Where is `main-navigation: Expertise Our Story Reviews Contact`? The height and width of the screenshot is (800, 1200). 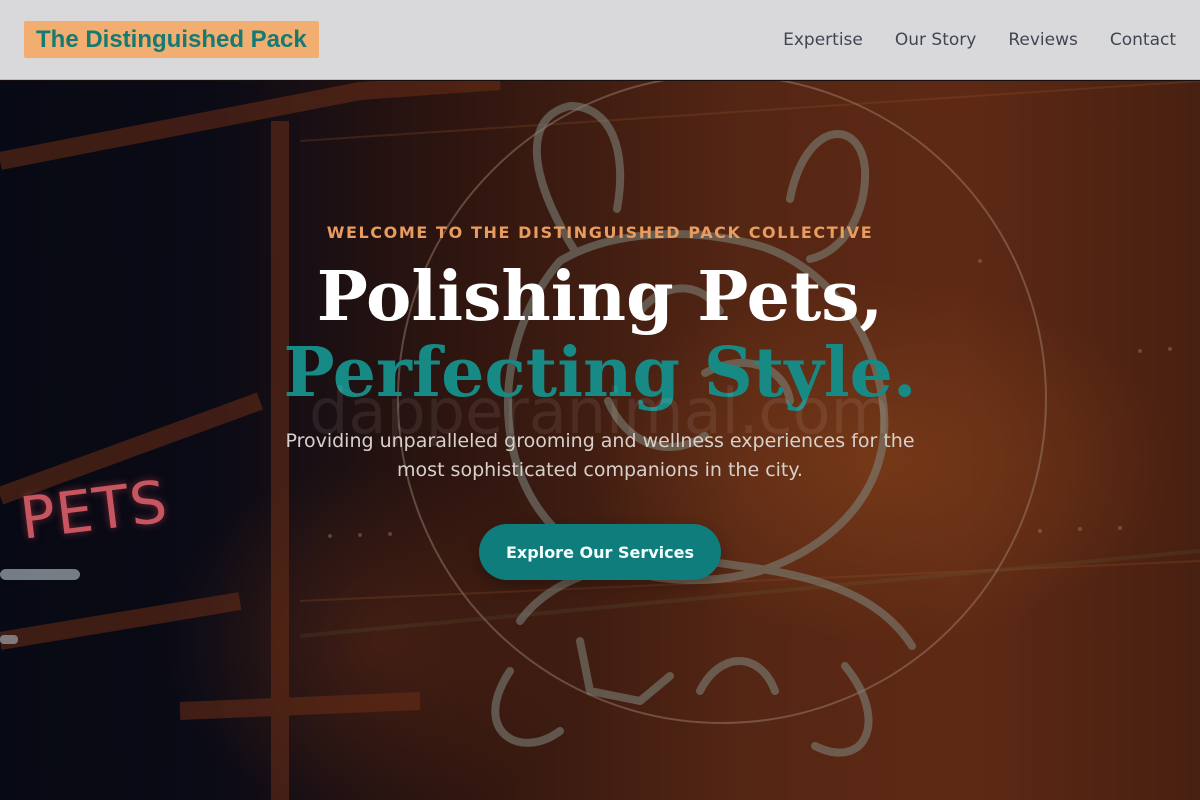 main-navigation: Expertise Our Story Reviews Contact is located at coordinates (979, 40).